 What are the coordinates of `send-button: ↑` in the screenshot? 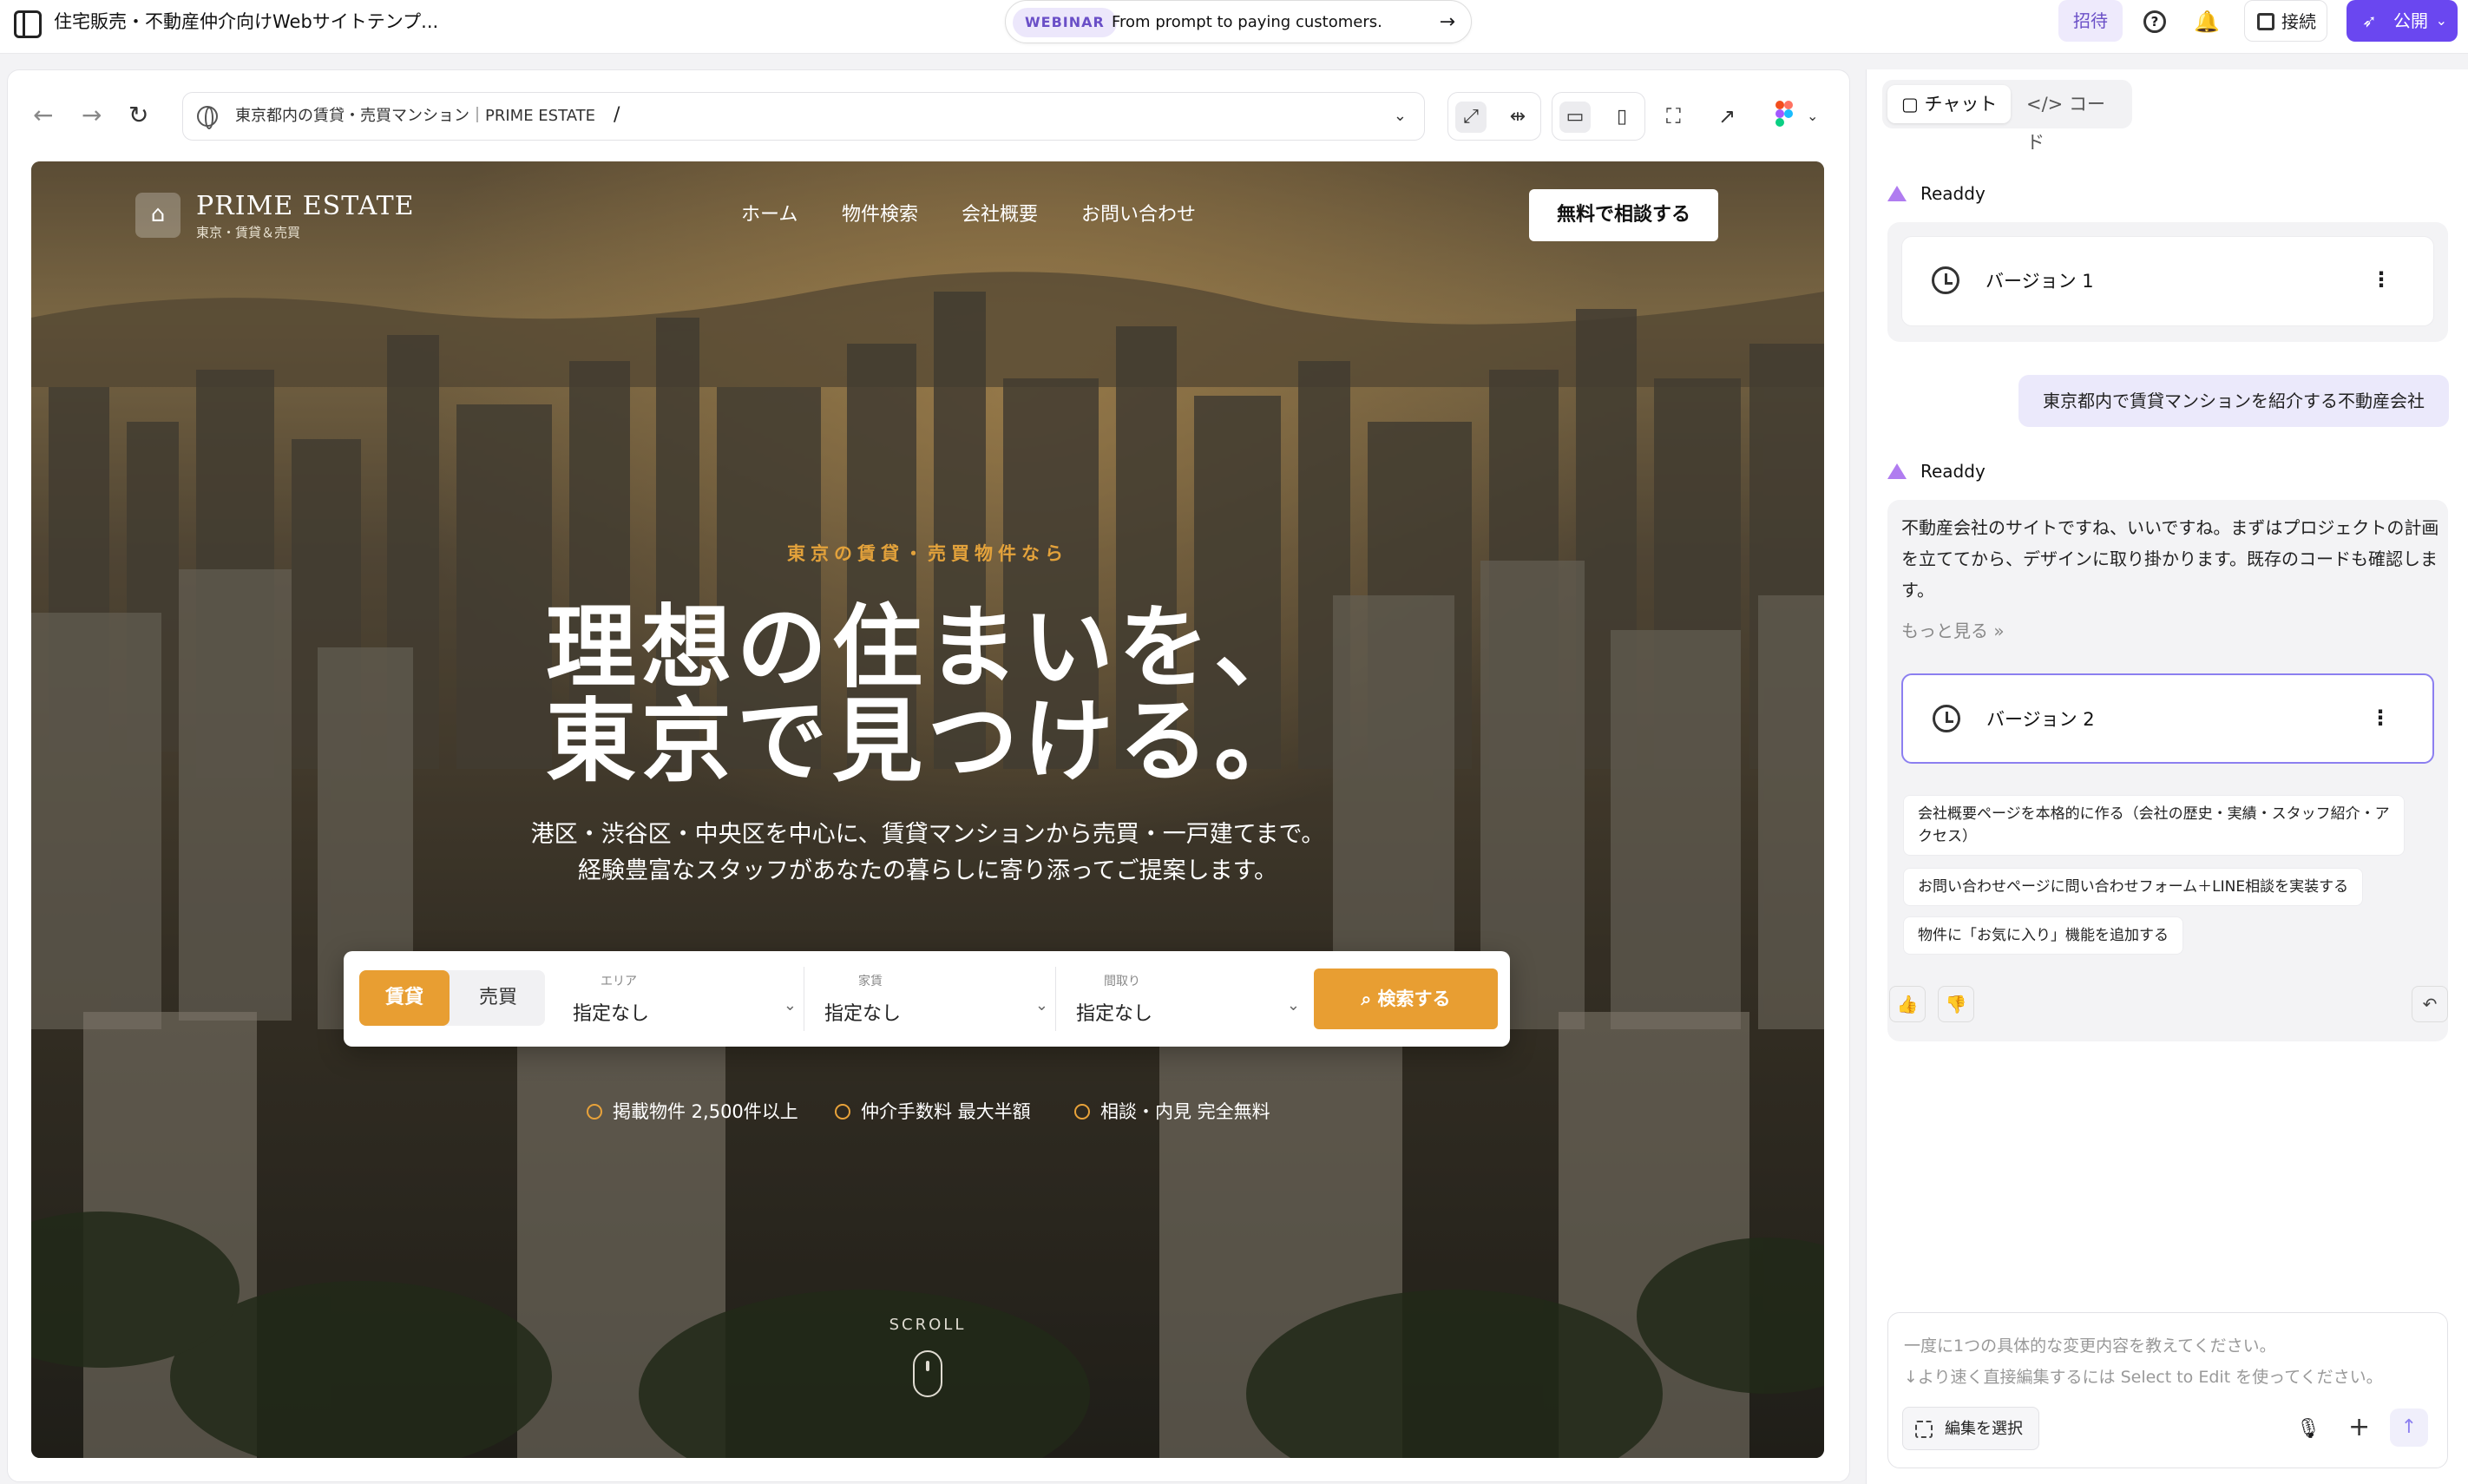 It's located at (2409, 1428).